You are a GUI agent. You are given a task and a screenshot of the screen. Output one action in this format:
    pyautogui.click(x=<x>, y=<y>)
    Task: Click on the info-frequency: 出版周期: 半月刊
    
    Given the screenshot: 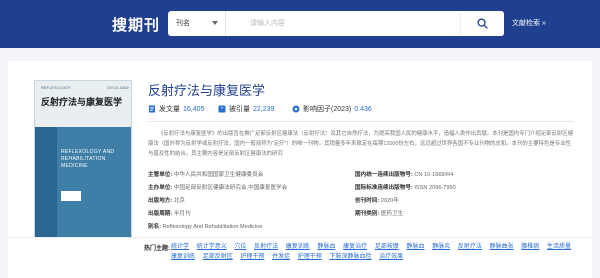 What is the action you would take?
    pyautogui.click(x=169, y=214)
    